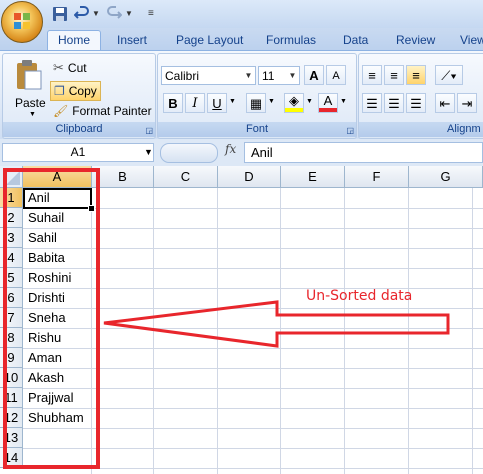 The image size is (483, 474). I want to click on fill-color-button: ◈, so click(294, 103).